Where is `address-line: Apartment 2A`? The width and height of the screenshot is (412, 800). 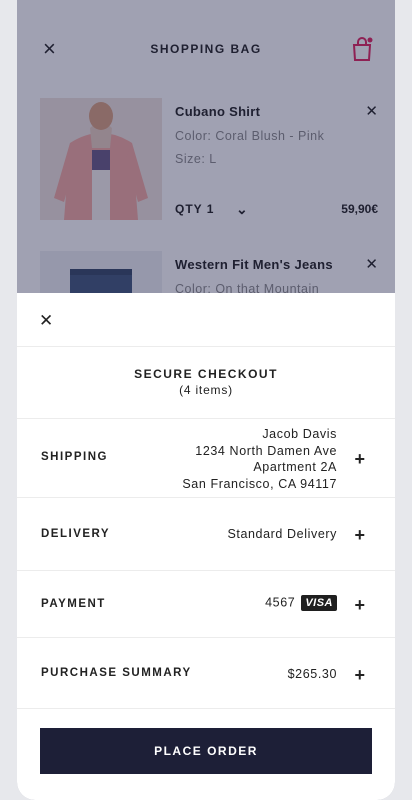 address-line: Apartment 2A is located at coordinates (295, 467).